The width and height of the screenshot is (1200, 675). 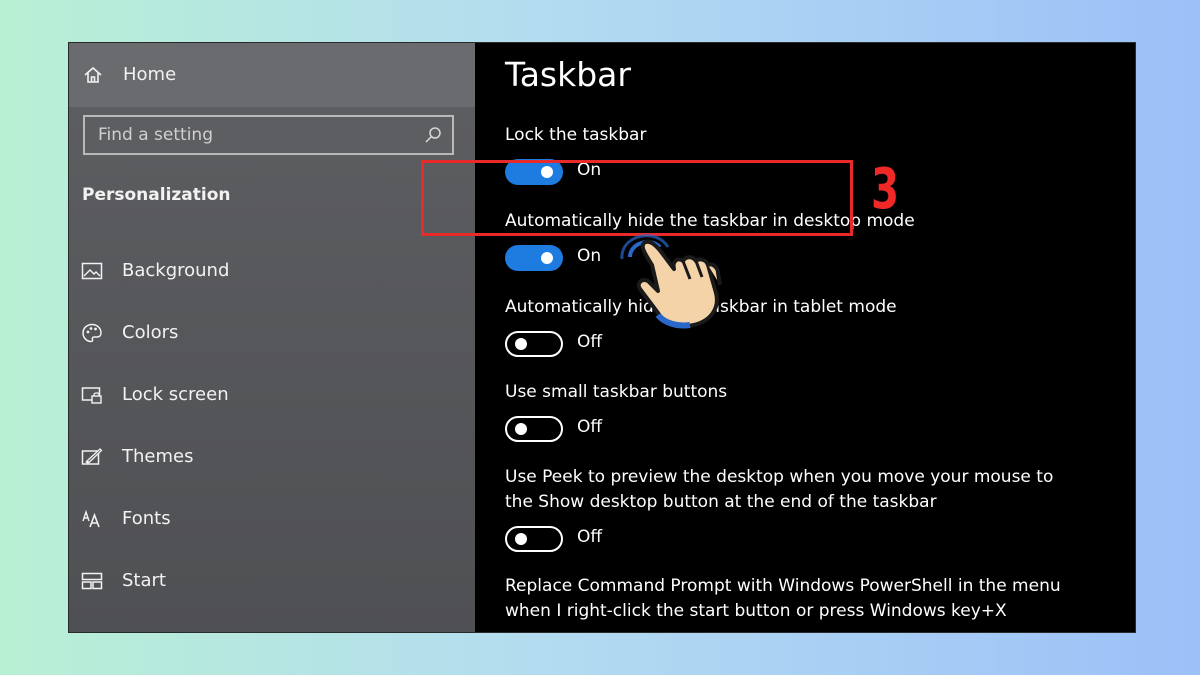 I want to click on setting-small-buttons: Use small taskbar buttons Off, so click(x=805, y=412).